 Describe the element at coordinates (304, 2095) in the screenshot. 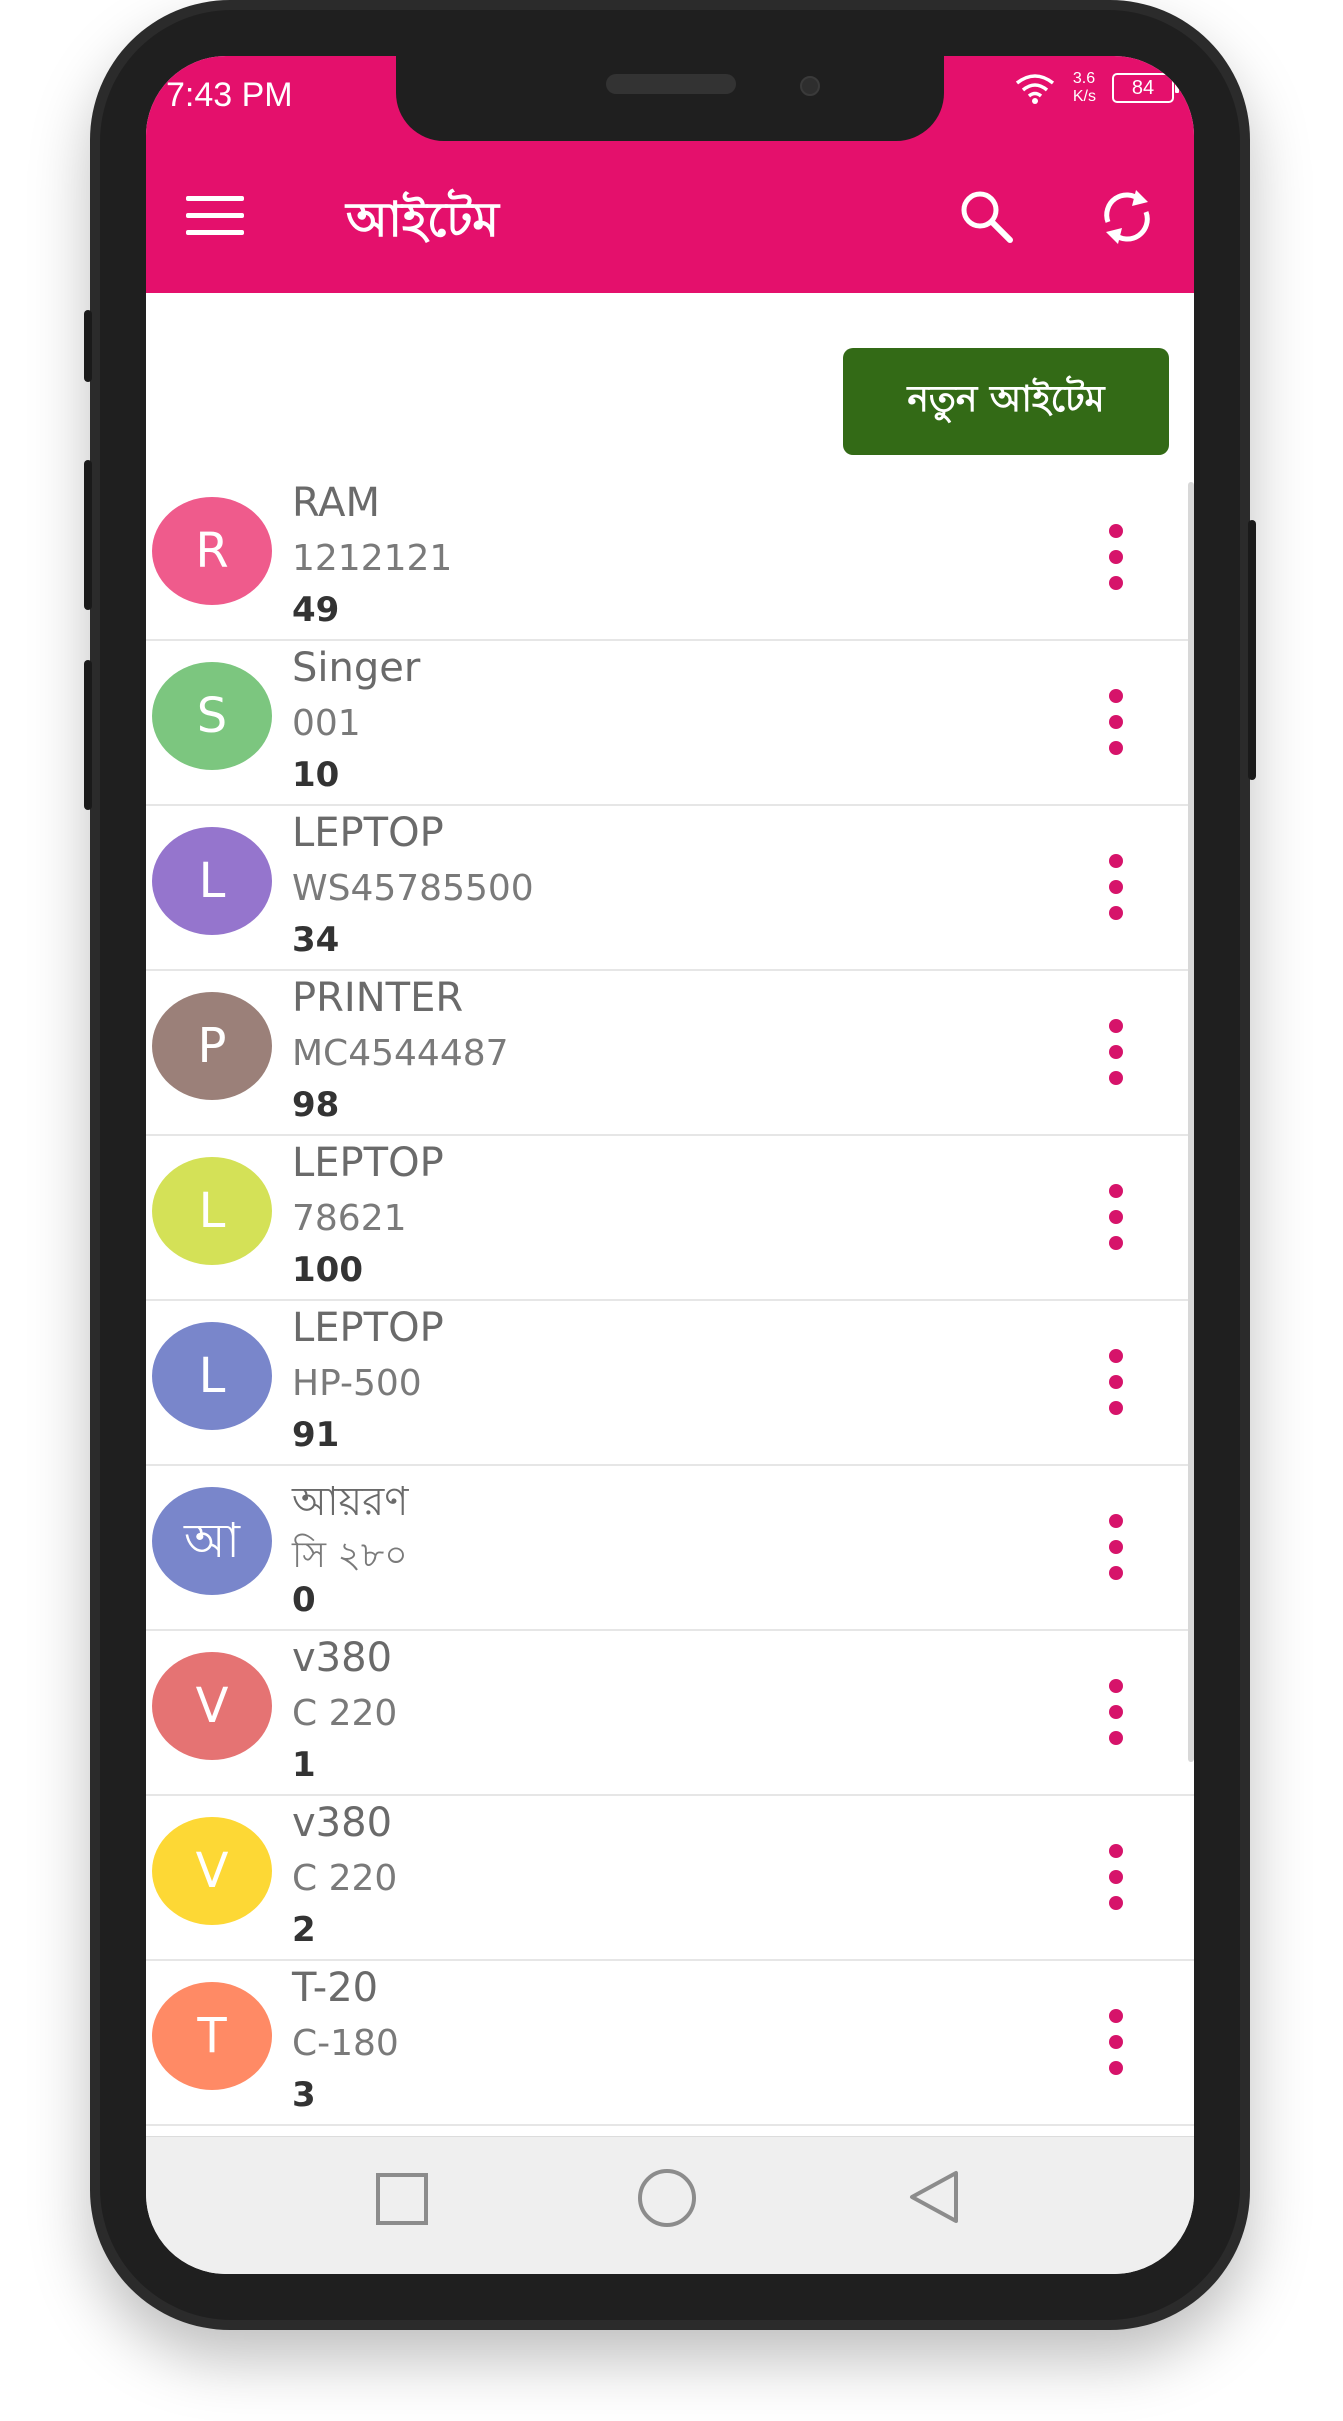

I see `item-quantity: 3` at that location.